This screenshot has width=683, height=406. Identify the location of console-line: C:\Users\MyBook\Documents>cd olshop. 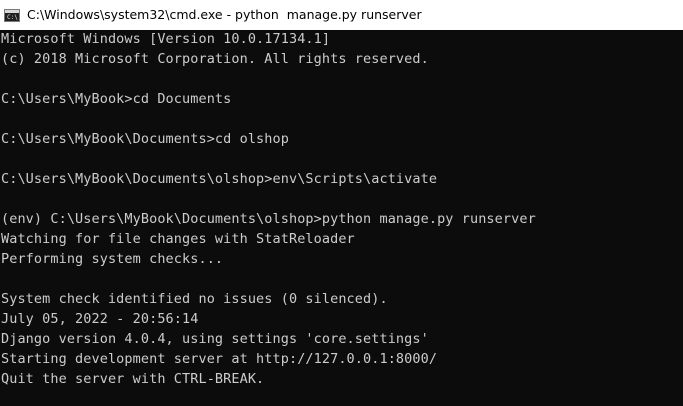
(145, 139).